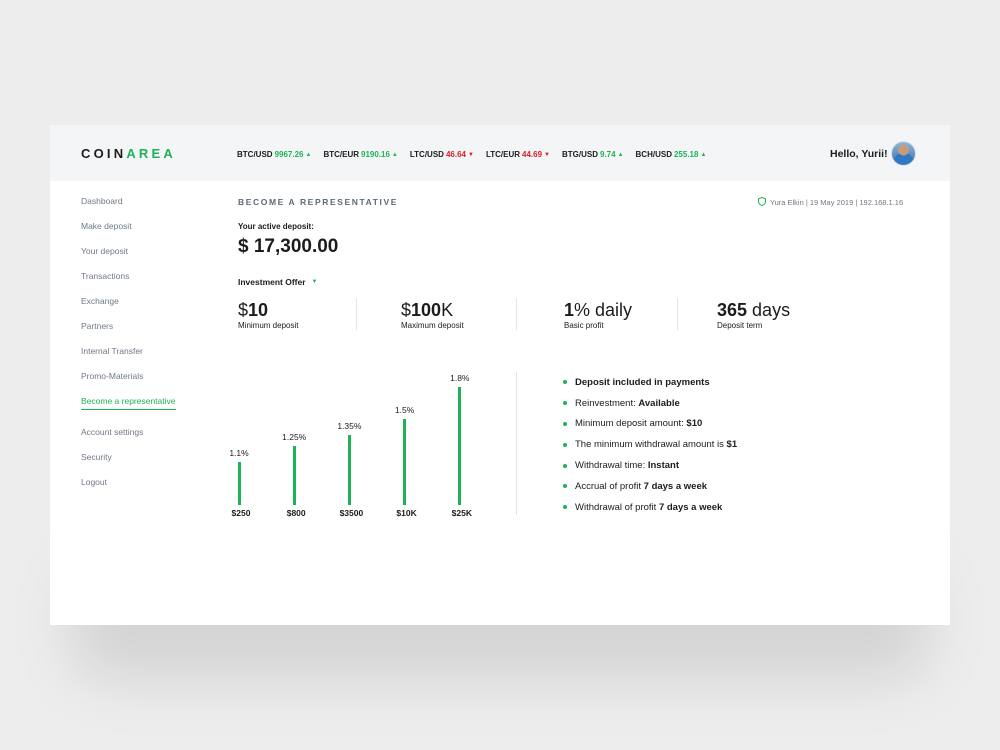 The height and width of the screenshot is (750, 1000). What do you see at coordinates (151, 282) in the screenshot?
I see `sidebar-item-transactions: Transactions` at bounding box center [151, 282].